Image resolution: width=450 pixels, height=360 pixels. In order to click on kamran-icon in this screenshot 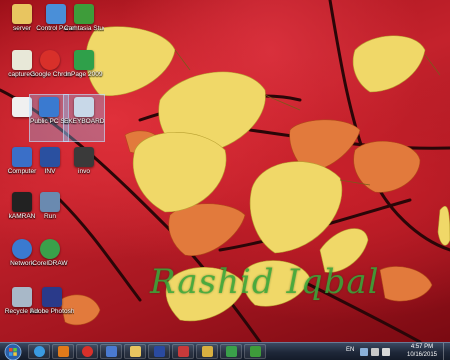, I will do `click(22, 202)`.